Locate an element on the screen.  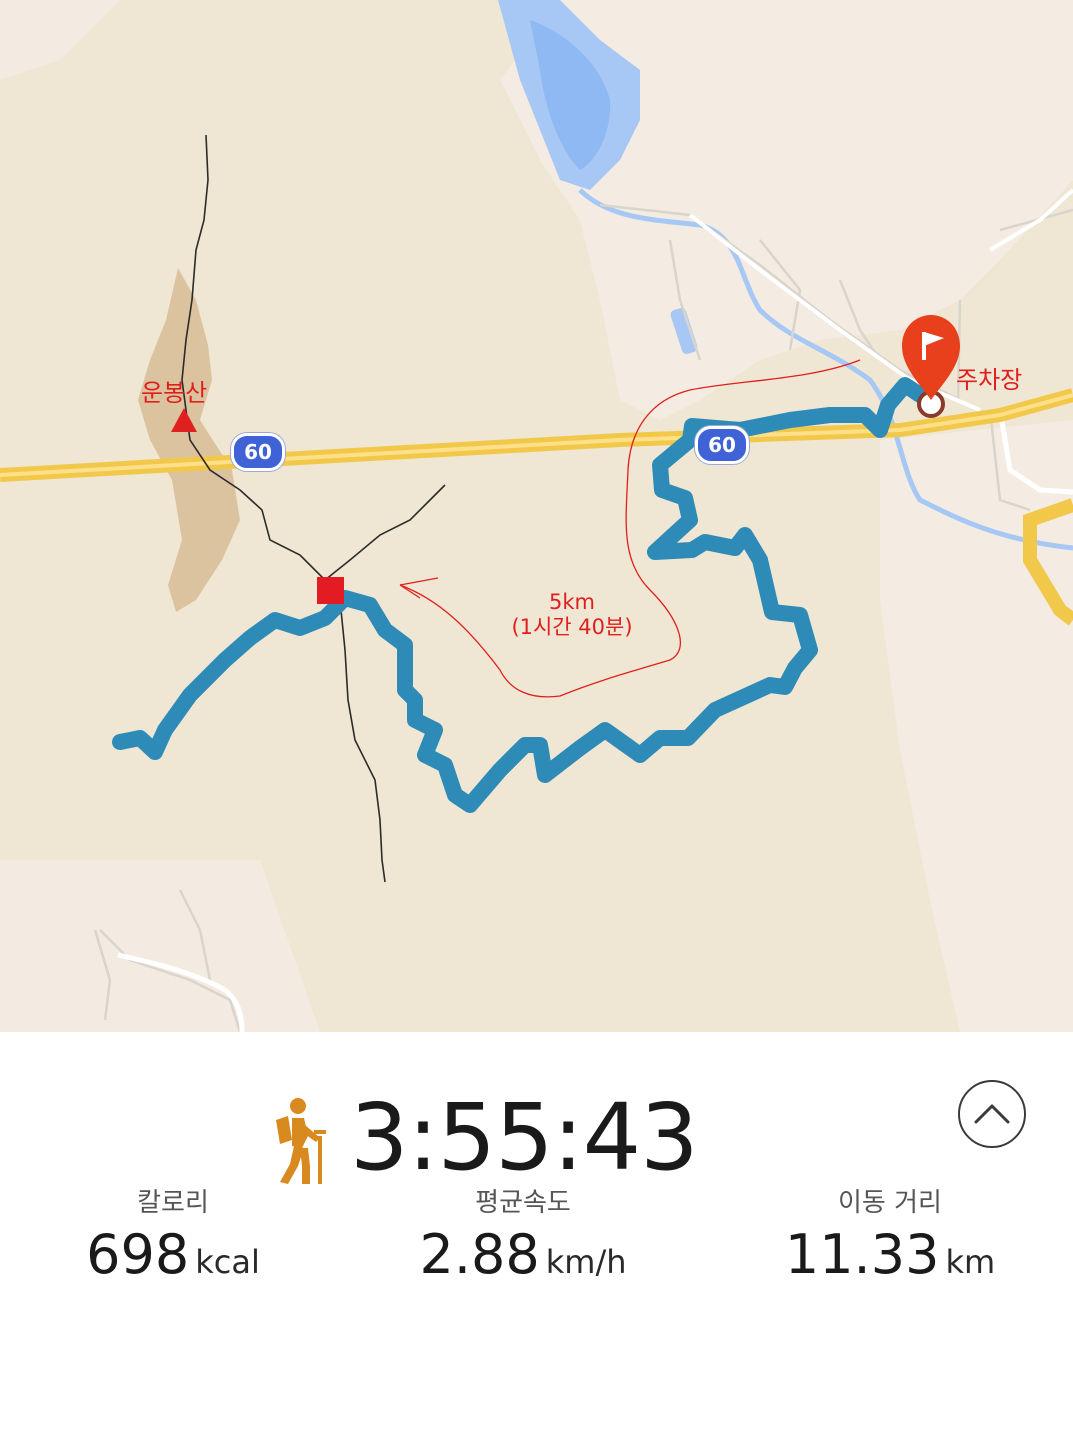
calories-value-row: 698 kcal is located at coordinates (173, 1255).